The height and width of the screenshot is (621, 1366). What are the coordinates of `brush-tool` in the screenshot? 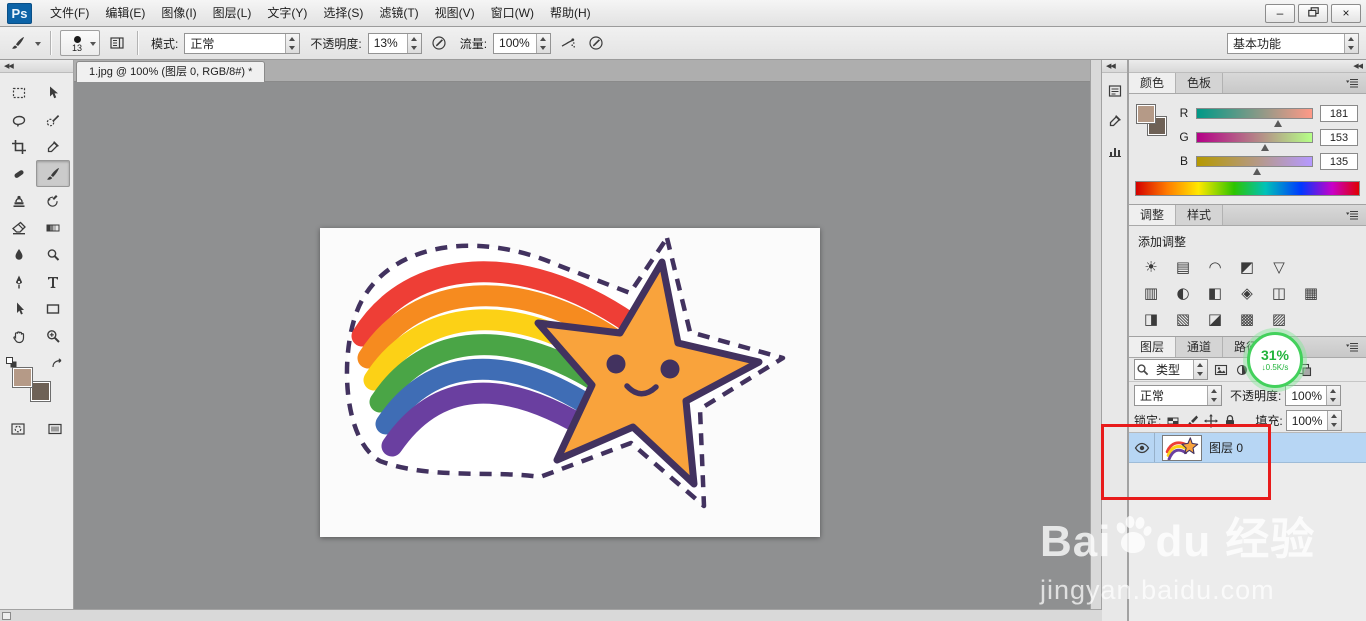 It's located at (53, 173).